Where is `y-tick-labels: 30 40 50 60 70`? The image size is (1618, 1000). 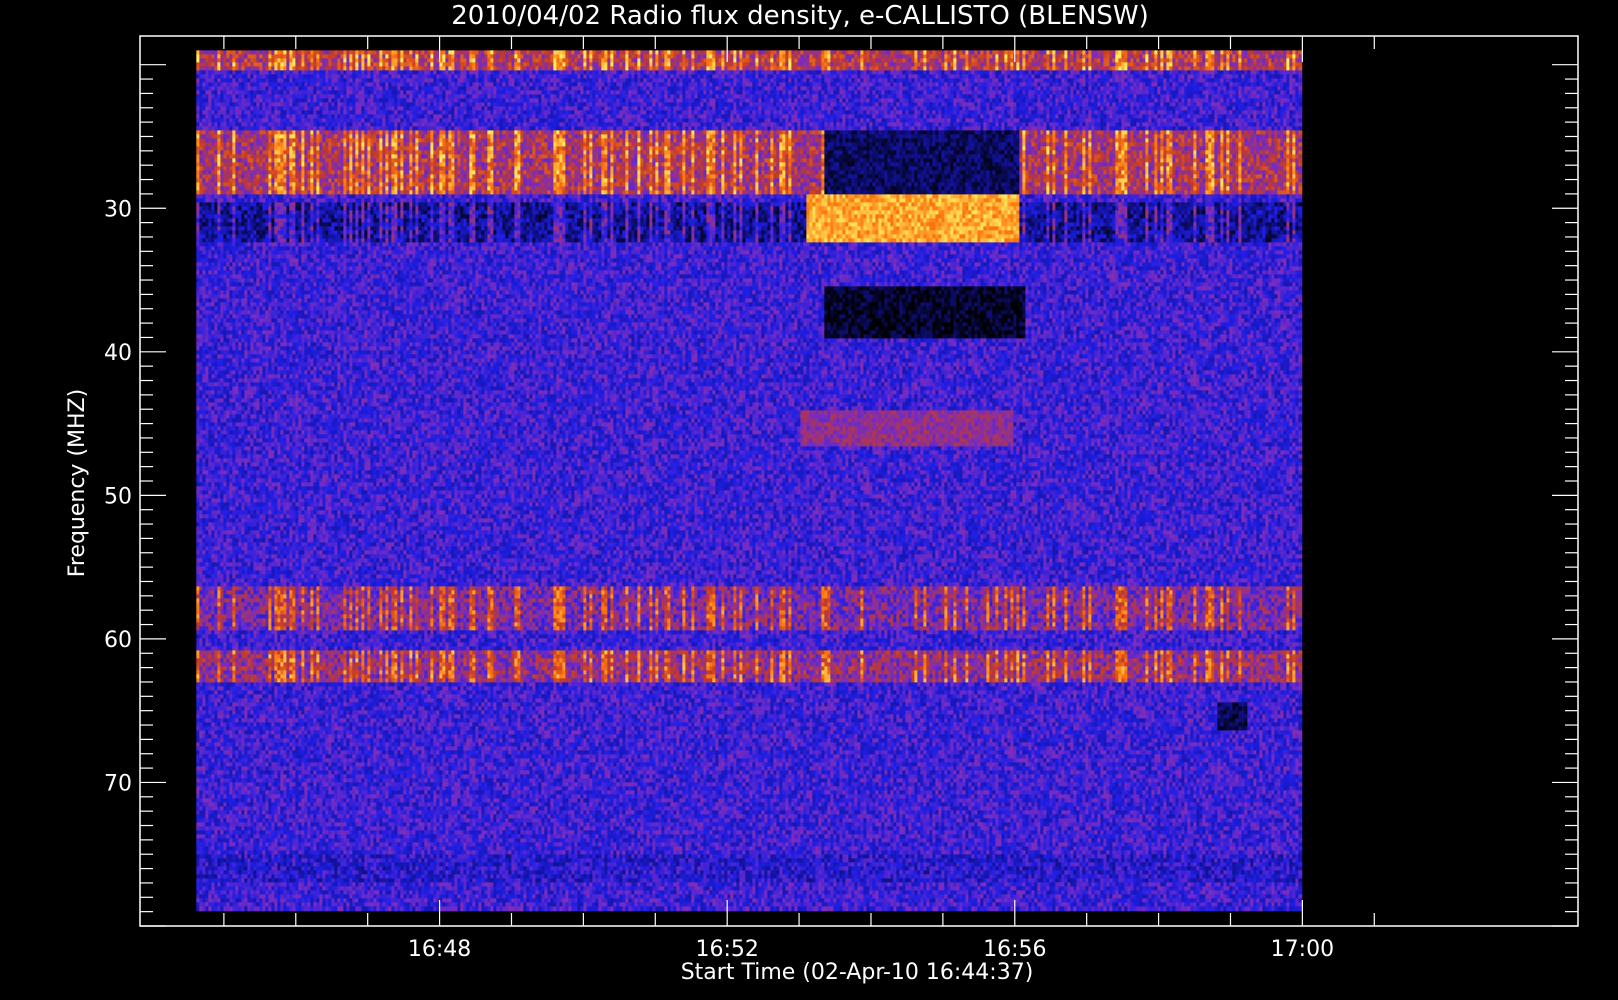
y-tick-labels: 30 40 50 60 70 is located at coordinates (118, 496).